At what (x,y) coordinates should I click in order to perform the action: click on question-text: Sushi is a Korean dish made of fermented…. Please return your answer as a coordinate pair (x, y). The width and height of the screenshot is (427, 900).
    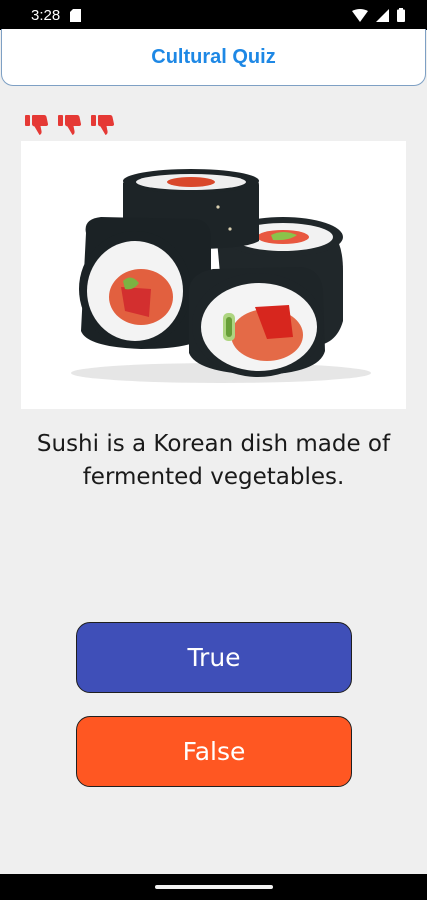
    Looking at the image, I should click on (213, 460).